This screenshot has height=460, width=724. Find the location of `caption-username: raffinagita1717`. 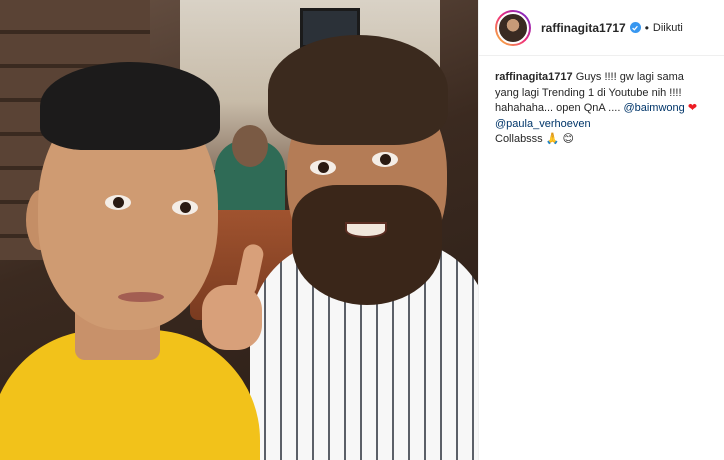

caption-username: raffinagita1717 is located at coordinates (534, 77).